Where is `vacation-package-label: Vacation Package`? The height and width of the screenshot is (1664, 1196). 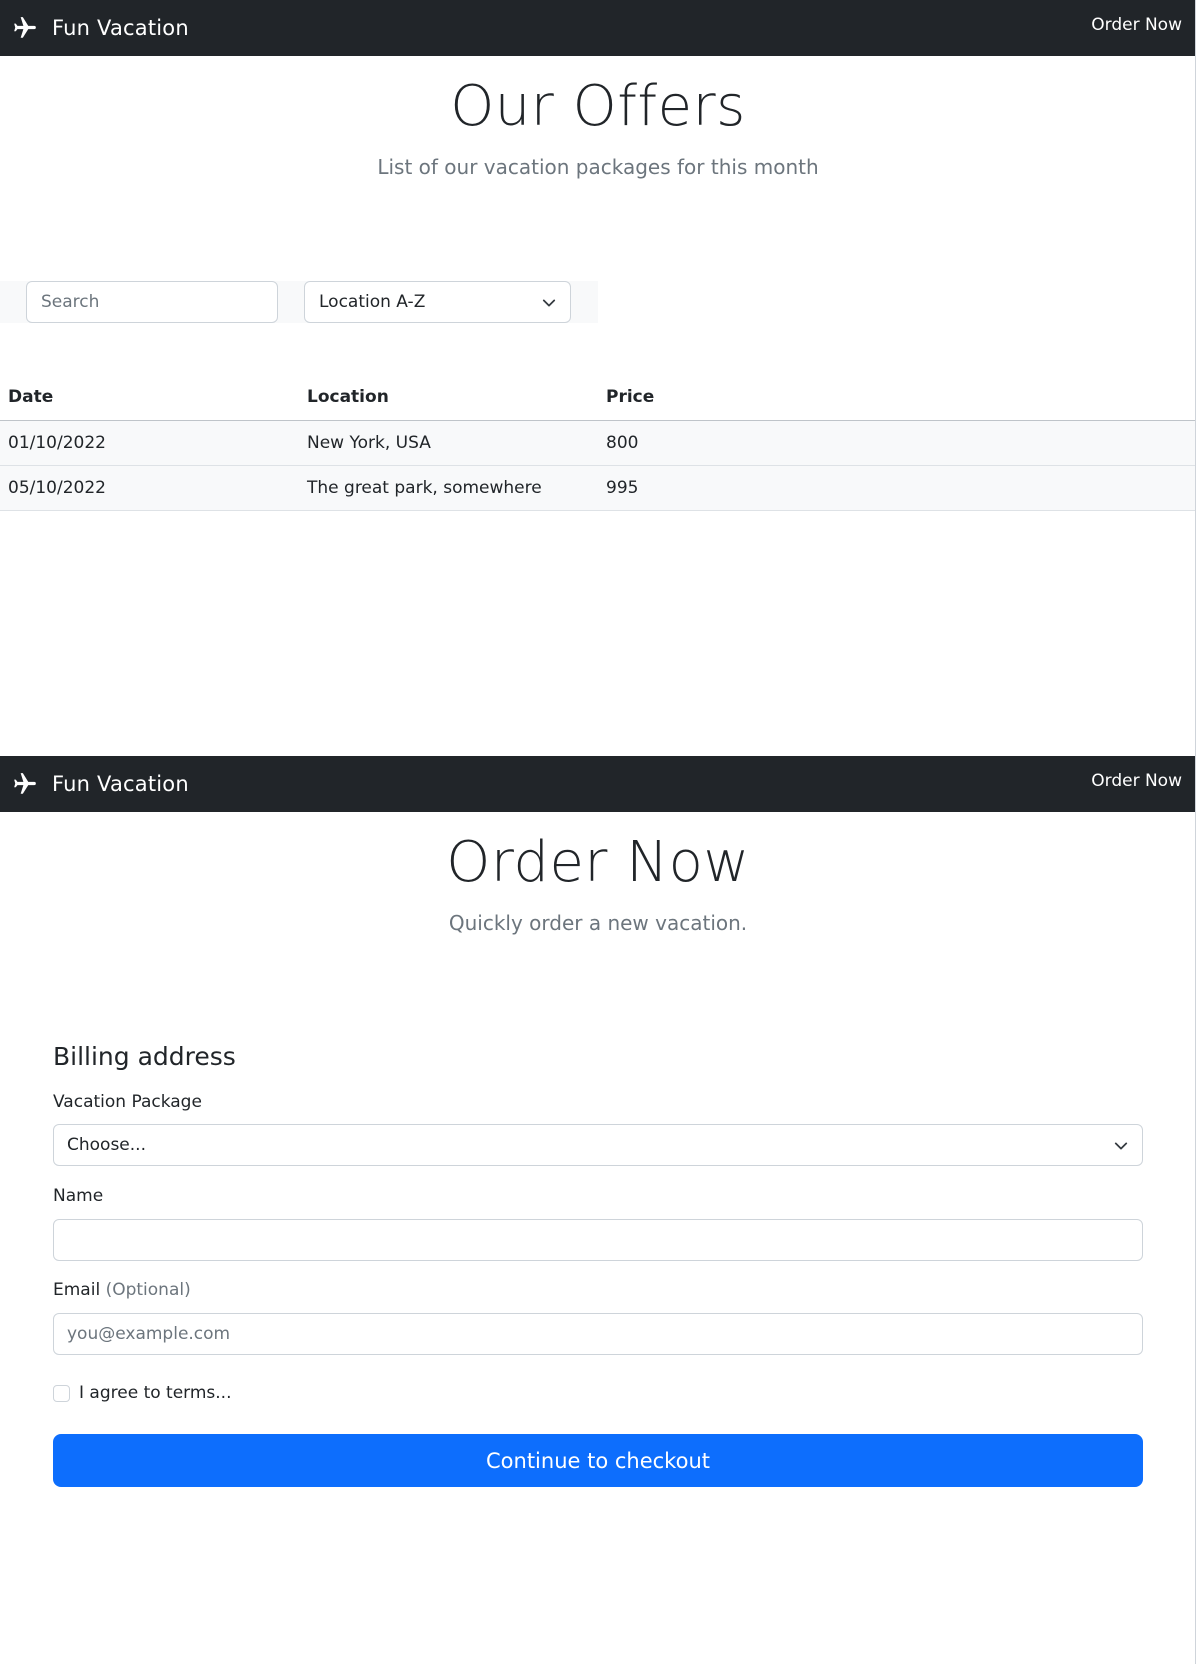 vacation-package-label: Vacation Package is located at coordinates (127, 1102).